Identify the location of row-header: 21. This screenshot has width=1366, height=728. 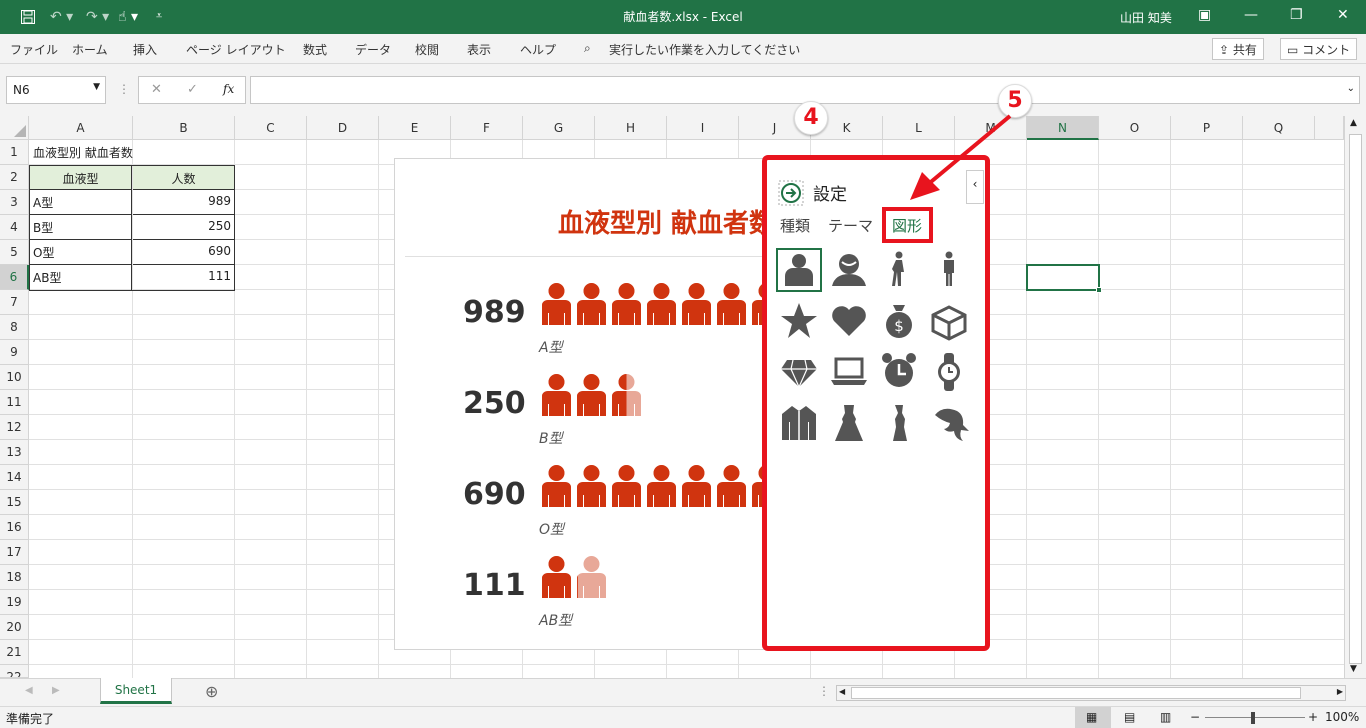
(14, 652).